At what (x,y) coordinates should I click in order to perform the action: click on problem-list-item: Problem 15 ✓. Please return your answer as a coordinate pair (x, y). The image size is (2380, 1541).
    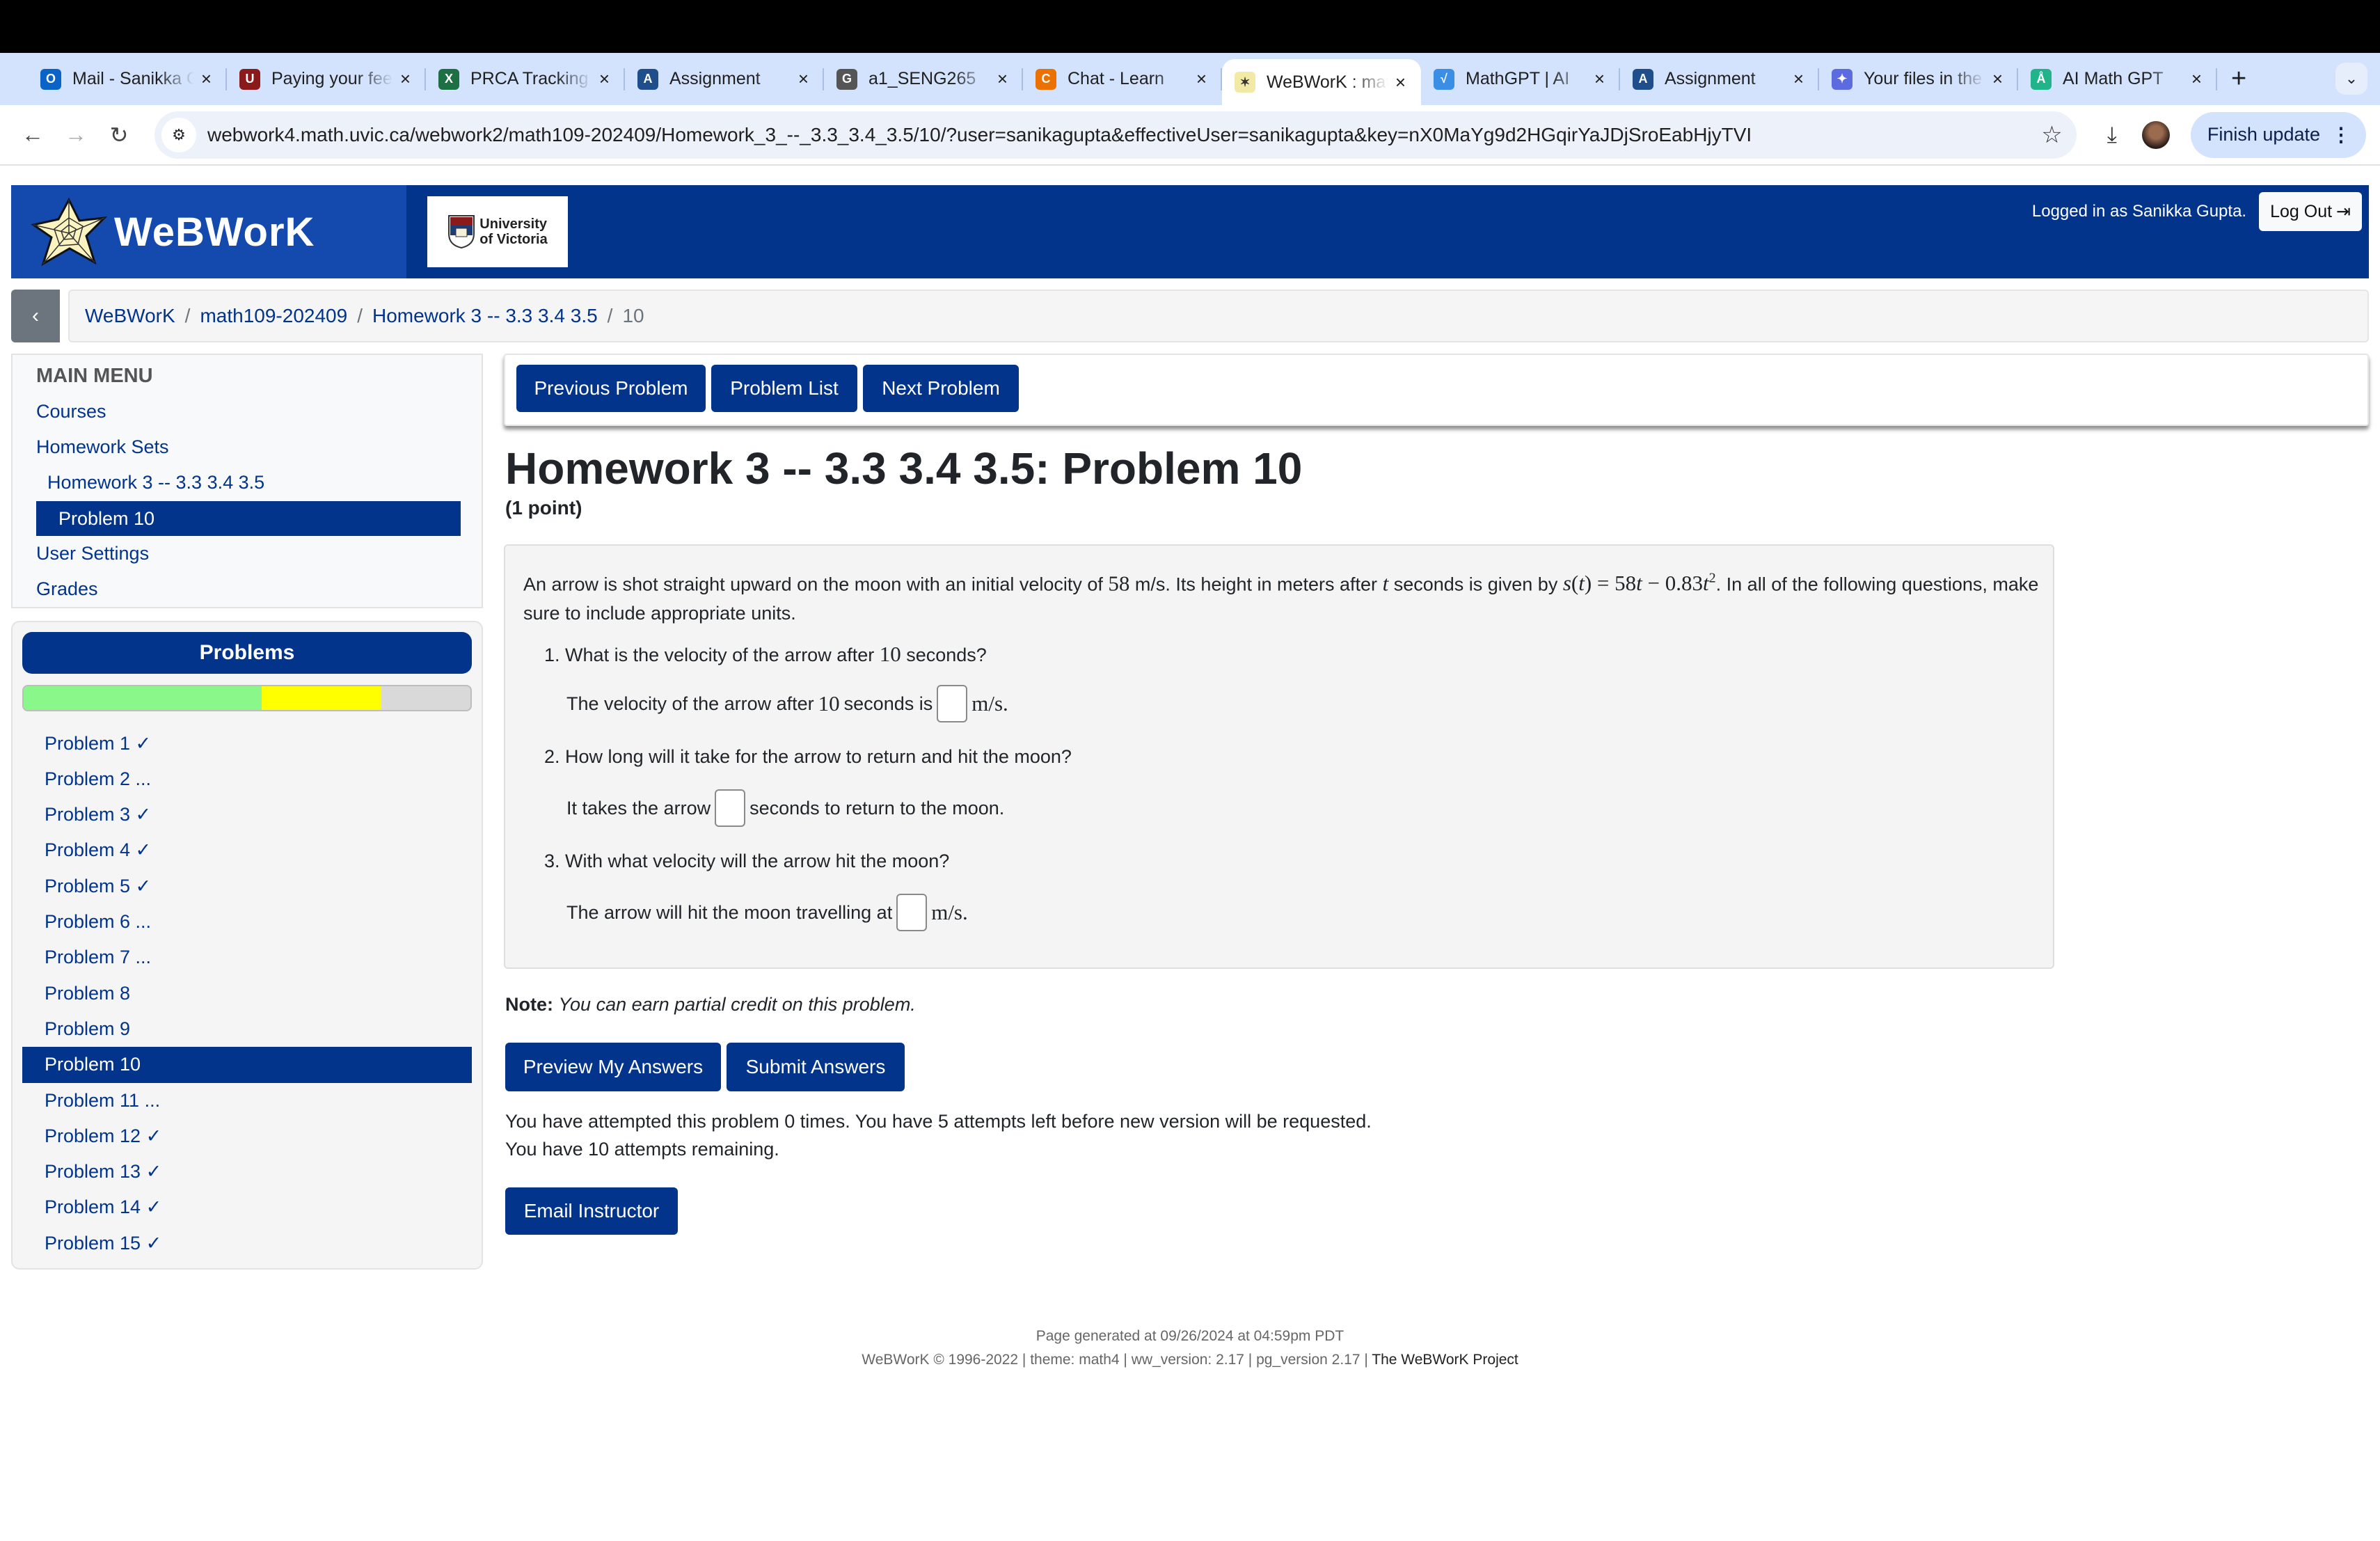
    Looking at the image, I should click on (247, 1243).